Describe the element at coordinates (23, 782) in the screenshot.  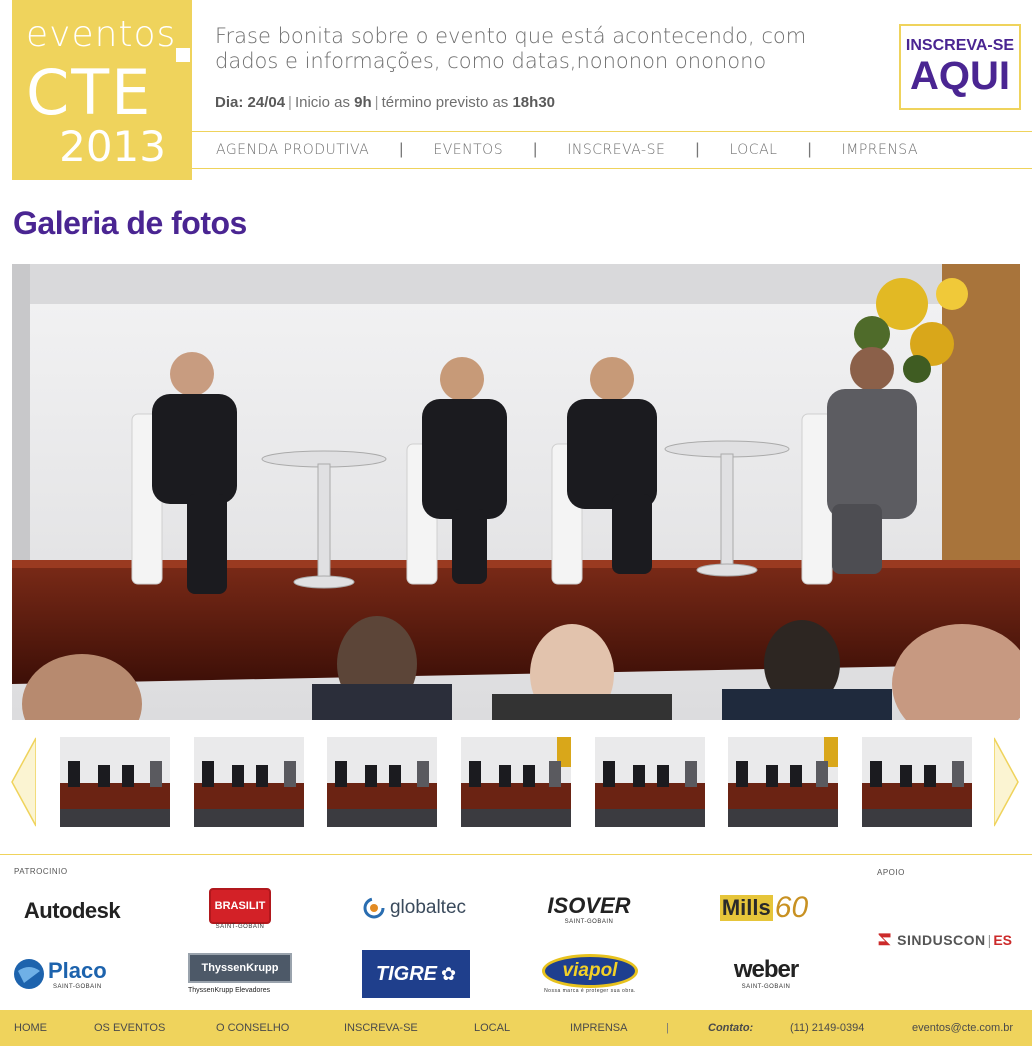
I see `carousel-prev-arrow-icon` at that location.